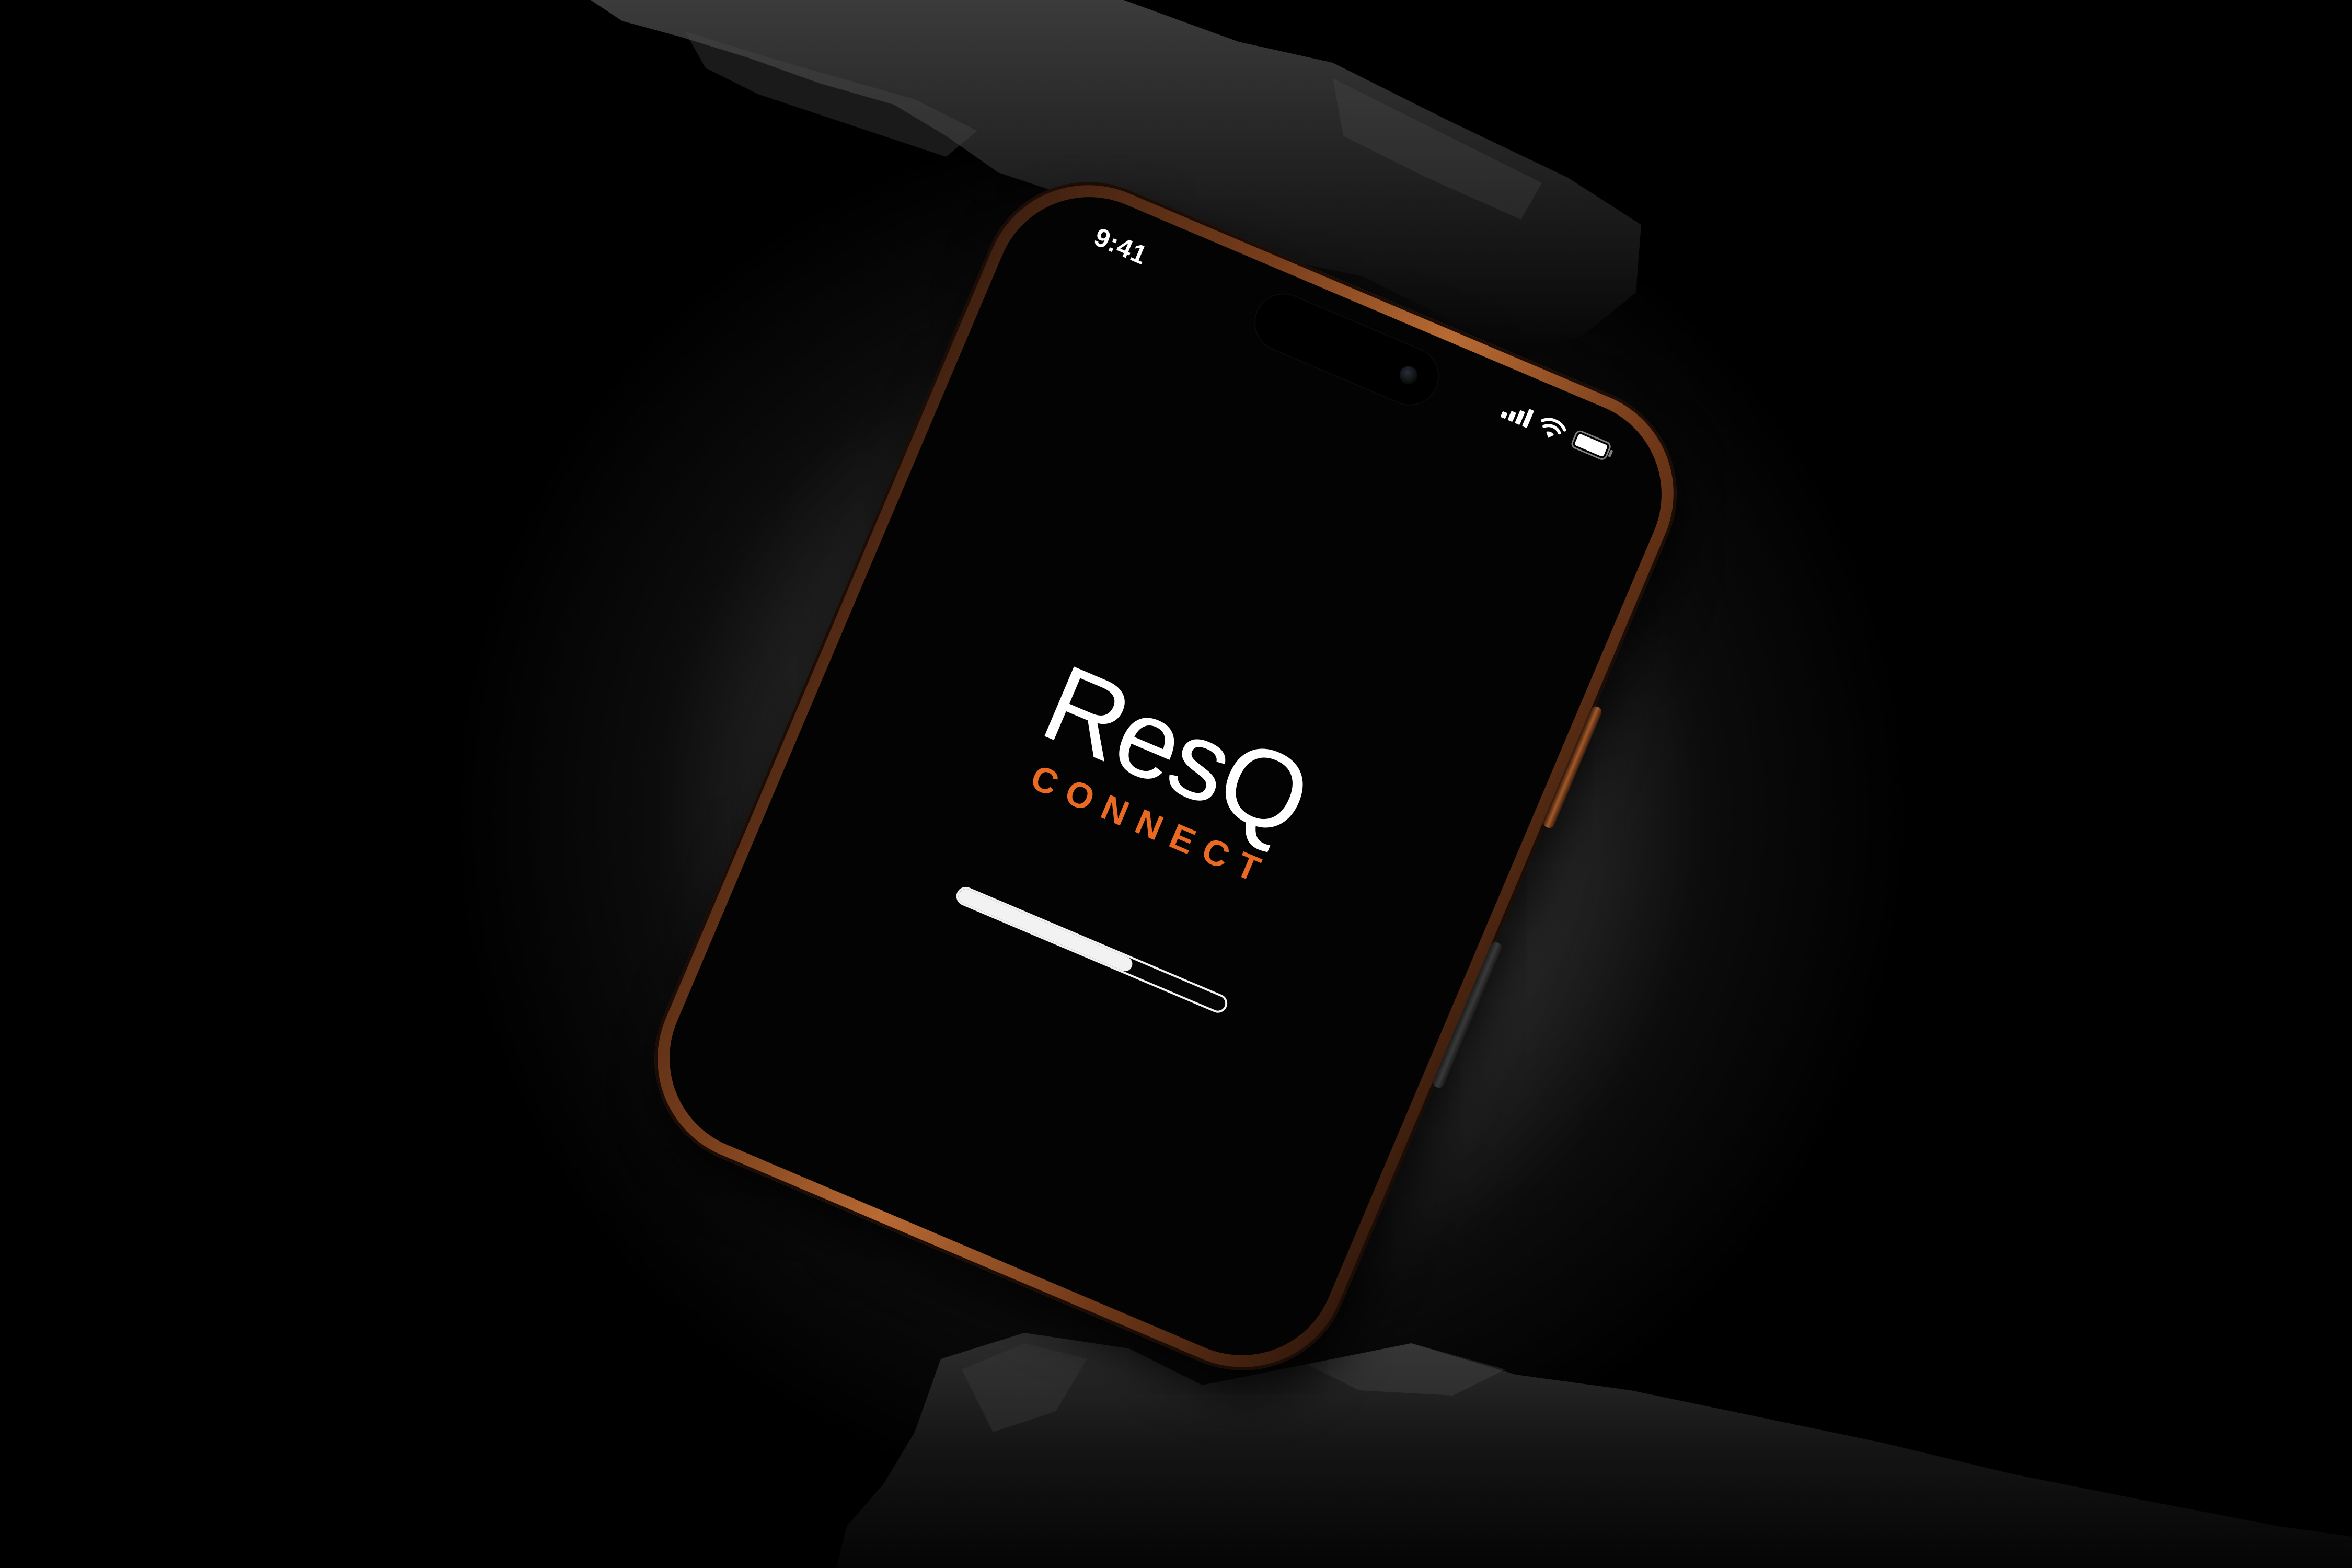  I want to click on status-time: 9:41, so click(1121, 246).